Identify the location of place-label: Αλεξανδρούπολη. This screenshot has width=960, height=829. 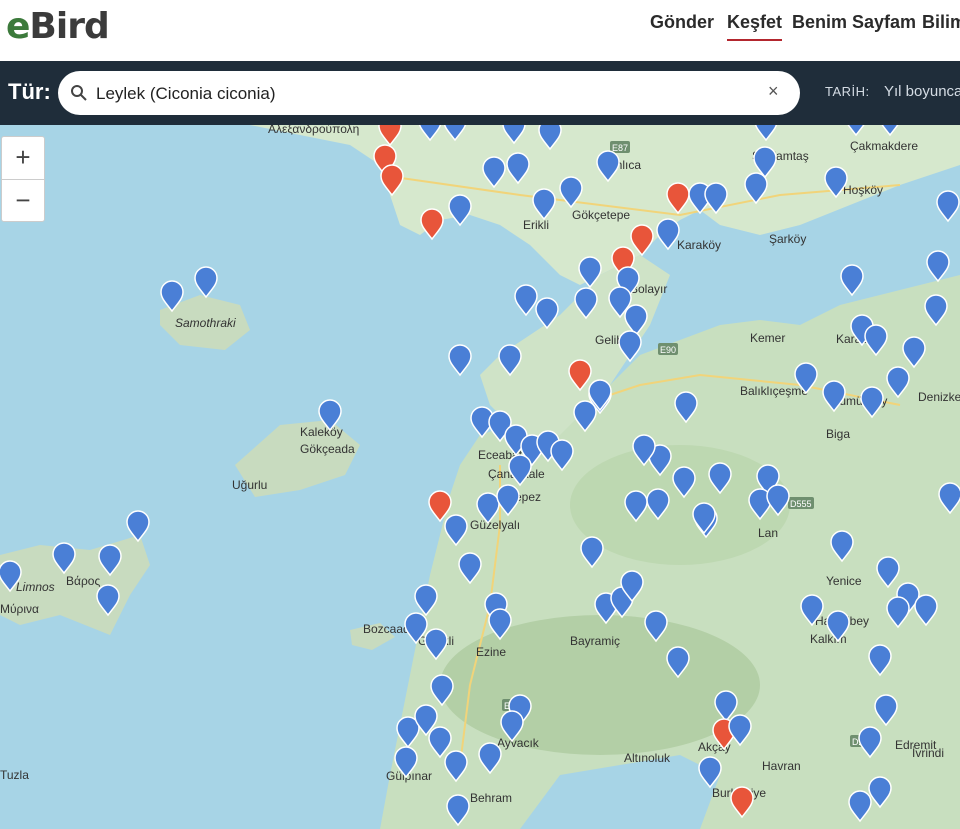
(313, 130).